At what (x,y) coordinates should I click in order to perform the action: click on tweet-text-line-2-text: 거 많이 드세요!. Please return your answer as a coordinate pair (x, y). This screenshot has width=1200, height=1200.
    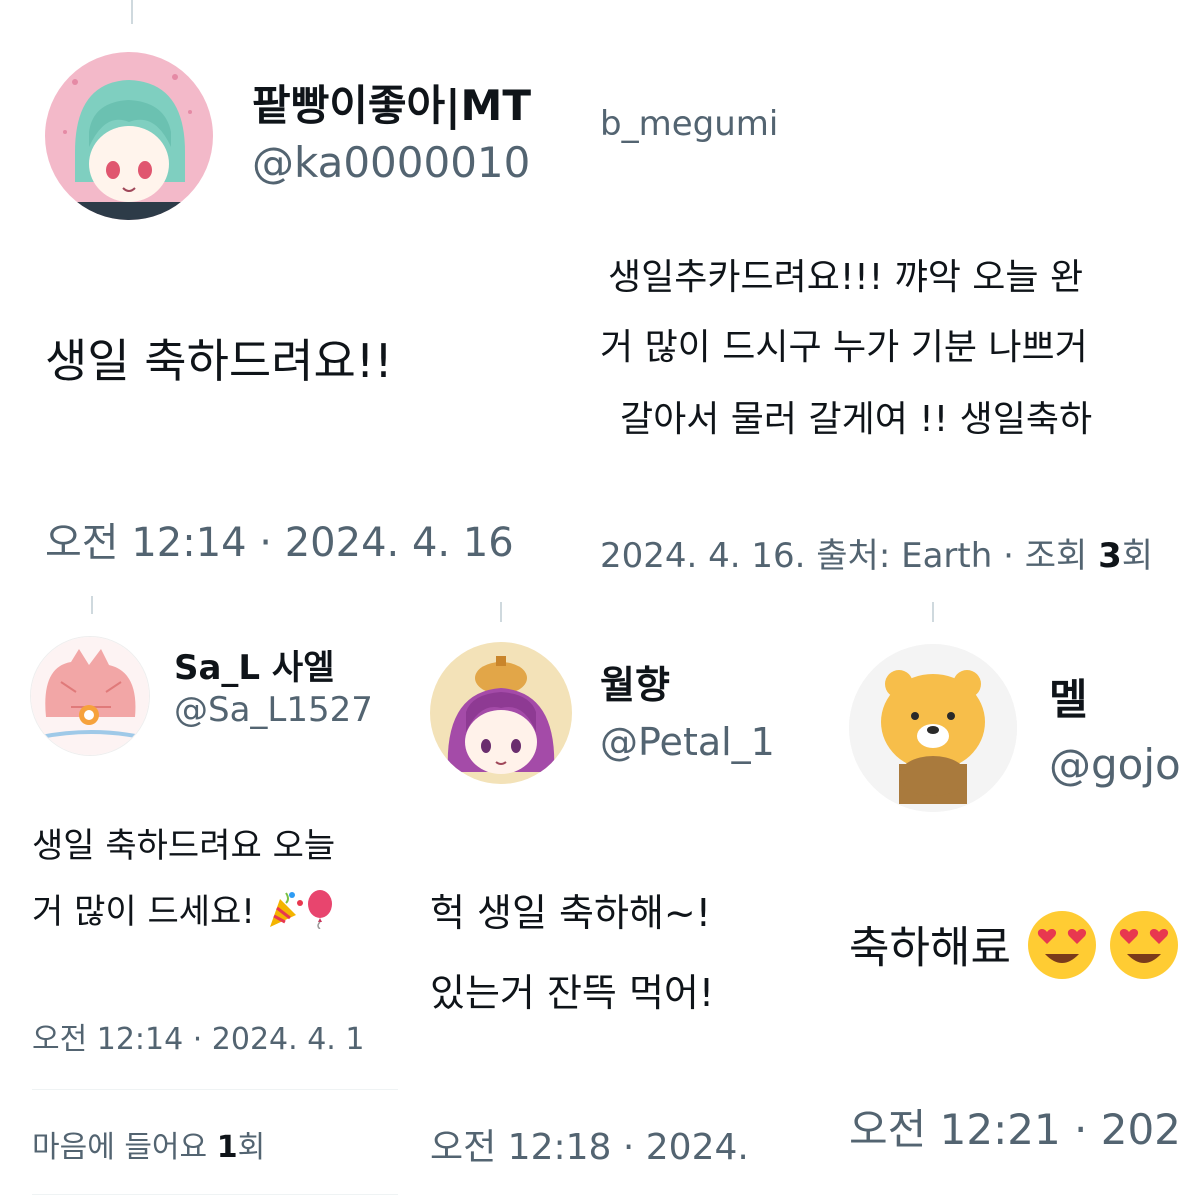
    Looking at the image, I should click on (143, 912).